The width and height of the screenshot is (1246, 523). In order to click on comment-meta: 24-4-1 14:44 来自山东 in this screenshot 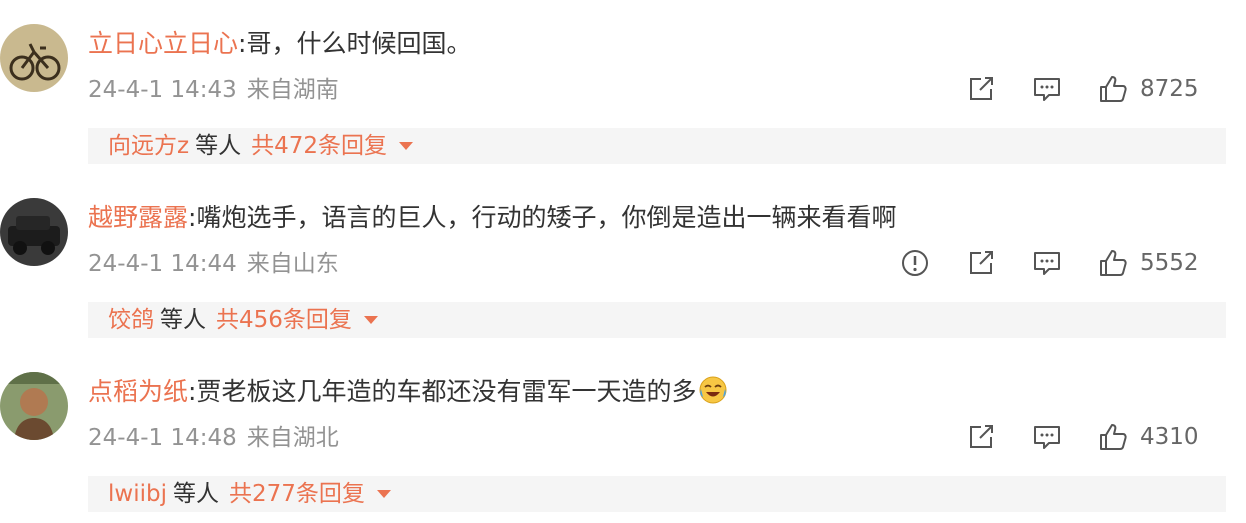, I will do `click(213, 264)`.